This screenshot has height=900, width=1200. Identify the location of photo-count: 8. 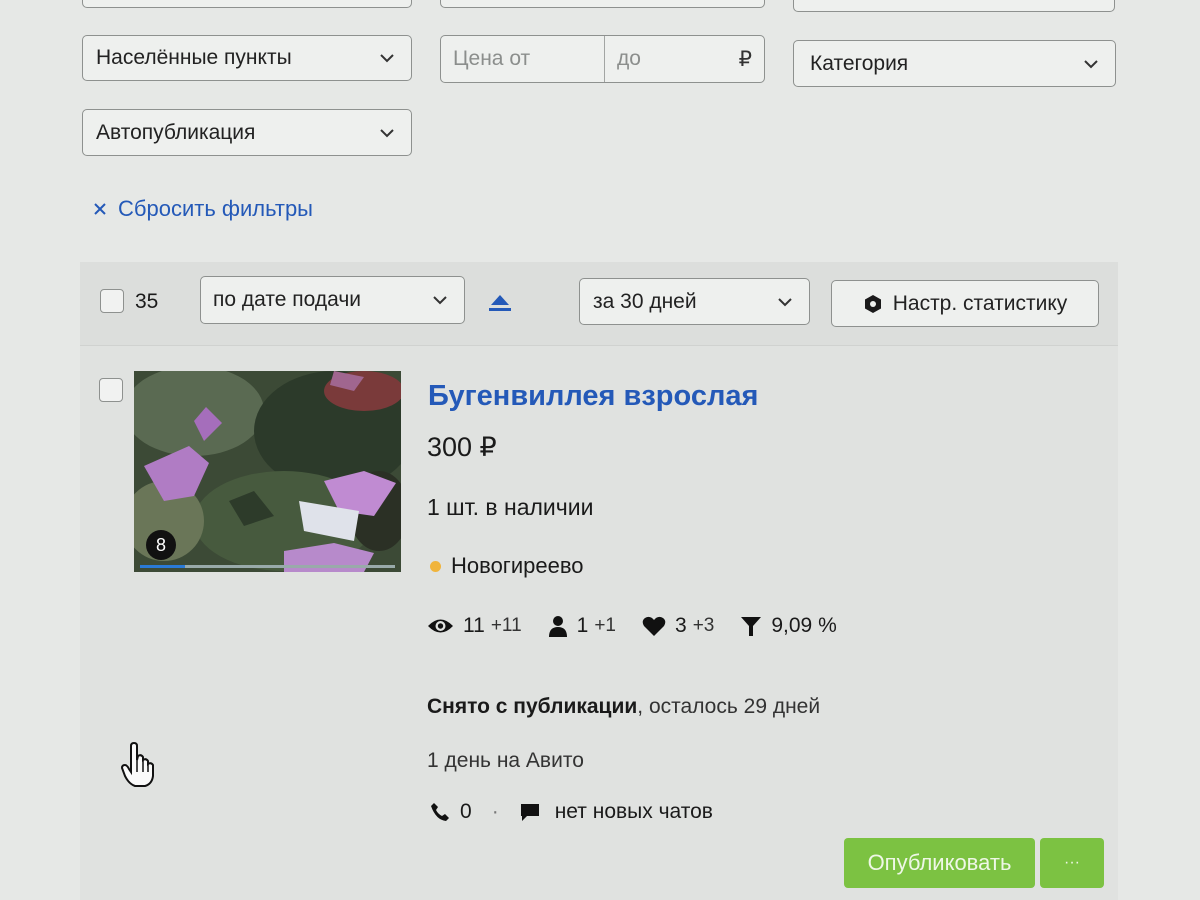
(160, 544).